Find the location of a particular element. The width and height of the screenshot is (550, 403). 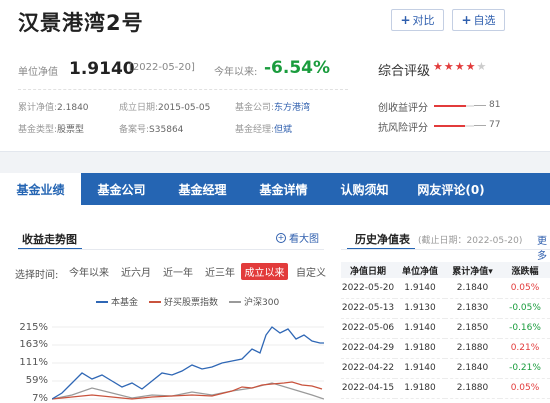

return-score-value: 81 is located at coordinates (495, 105).